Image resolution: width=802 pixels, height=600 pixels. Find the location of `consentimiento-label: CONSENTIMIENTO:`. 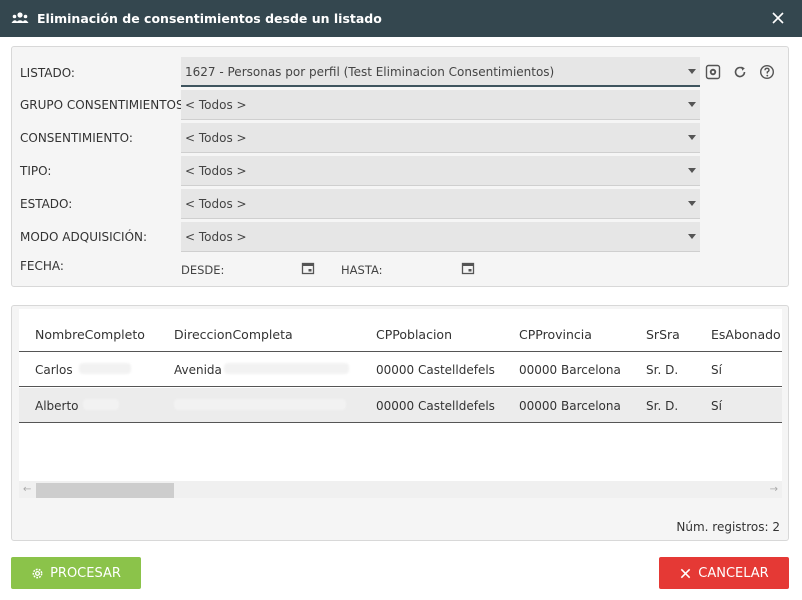

consentimiento-label: CONSENTIMIENTO: is located at coordinates (76, 138).